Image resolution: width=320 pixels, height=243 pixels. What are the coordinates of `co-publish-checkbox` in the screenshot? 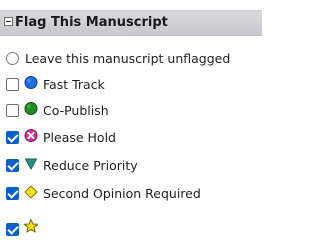 It's located at (12, 110).